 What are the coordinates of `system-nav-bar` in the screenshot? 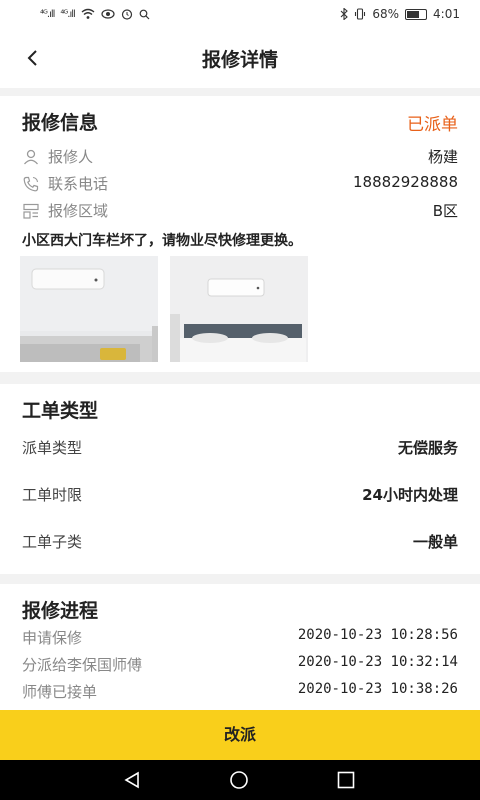 It's located at (240, 780).